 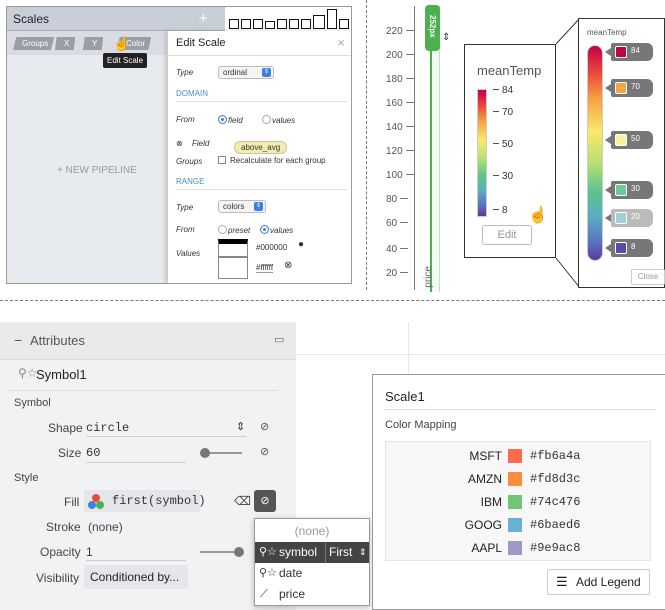 What do you see at coordinates (629, 52) in the screenshot?
I see `legend-stop-bubble: 84` at bounding box center [629, 52].